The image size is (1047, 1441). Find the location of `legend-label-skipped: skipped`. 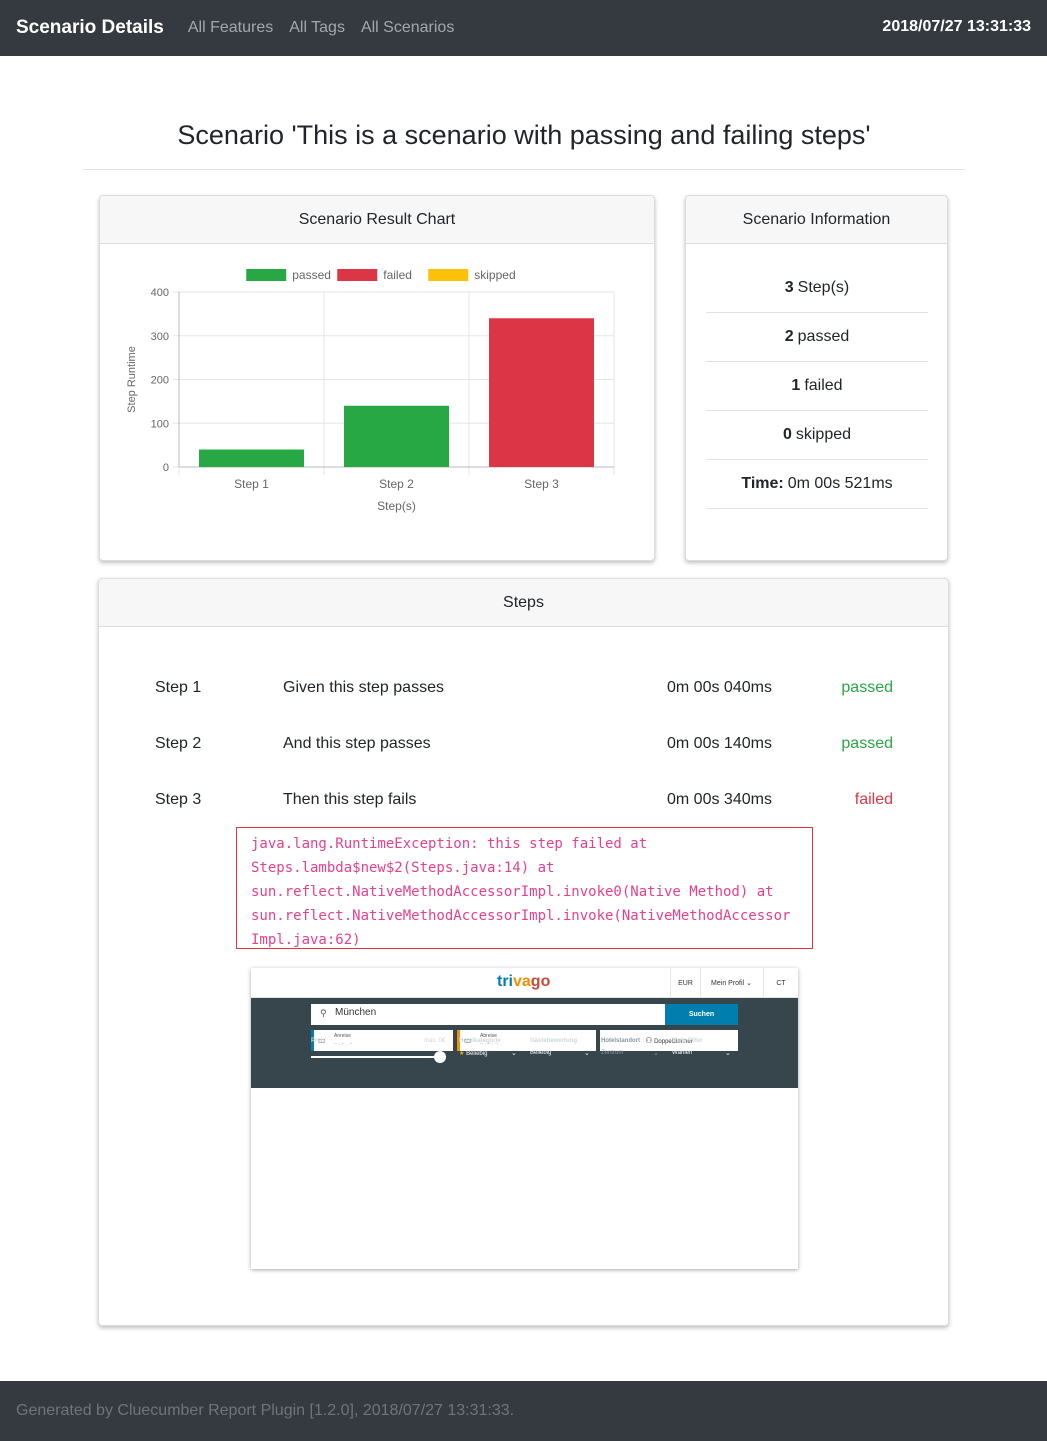

legend-label-skipped: skipped is located at coordinates (494, 275).